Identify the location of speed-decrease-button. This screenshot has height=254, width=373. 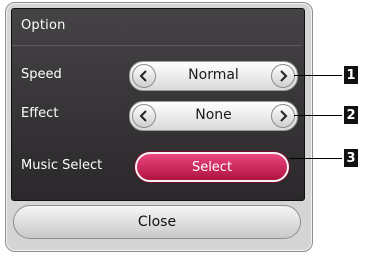
(144, 76).